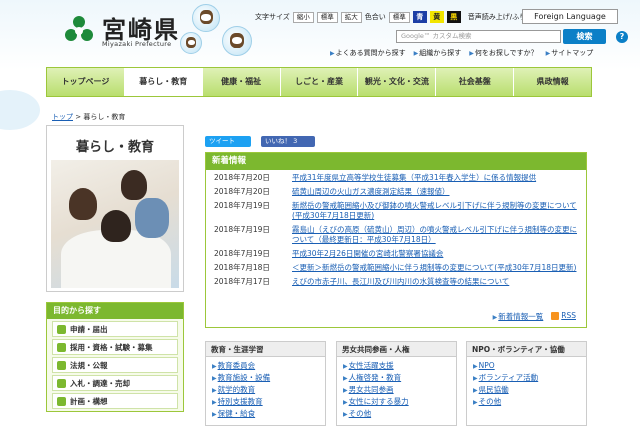 The image size is (640, 426). Describe the element at coordinates (453, 17) in the screenshot. I see `color-black-button: 黒` at that location.